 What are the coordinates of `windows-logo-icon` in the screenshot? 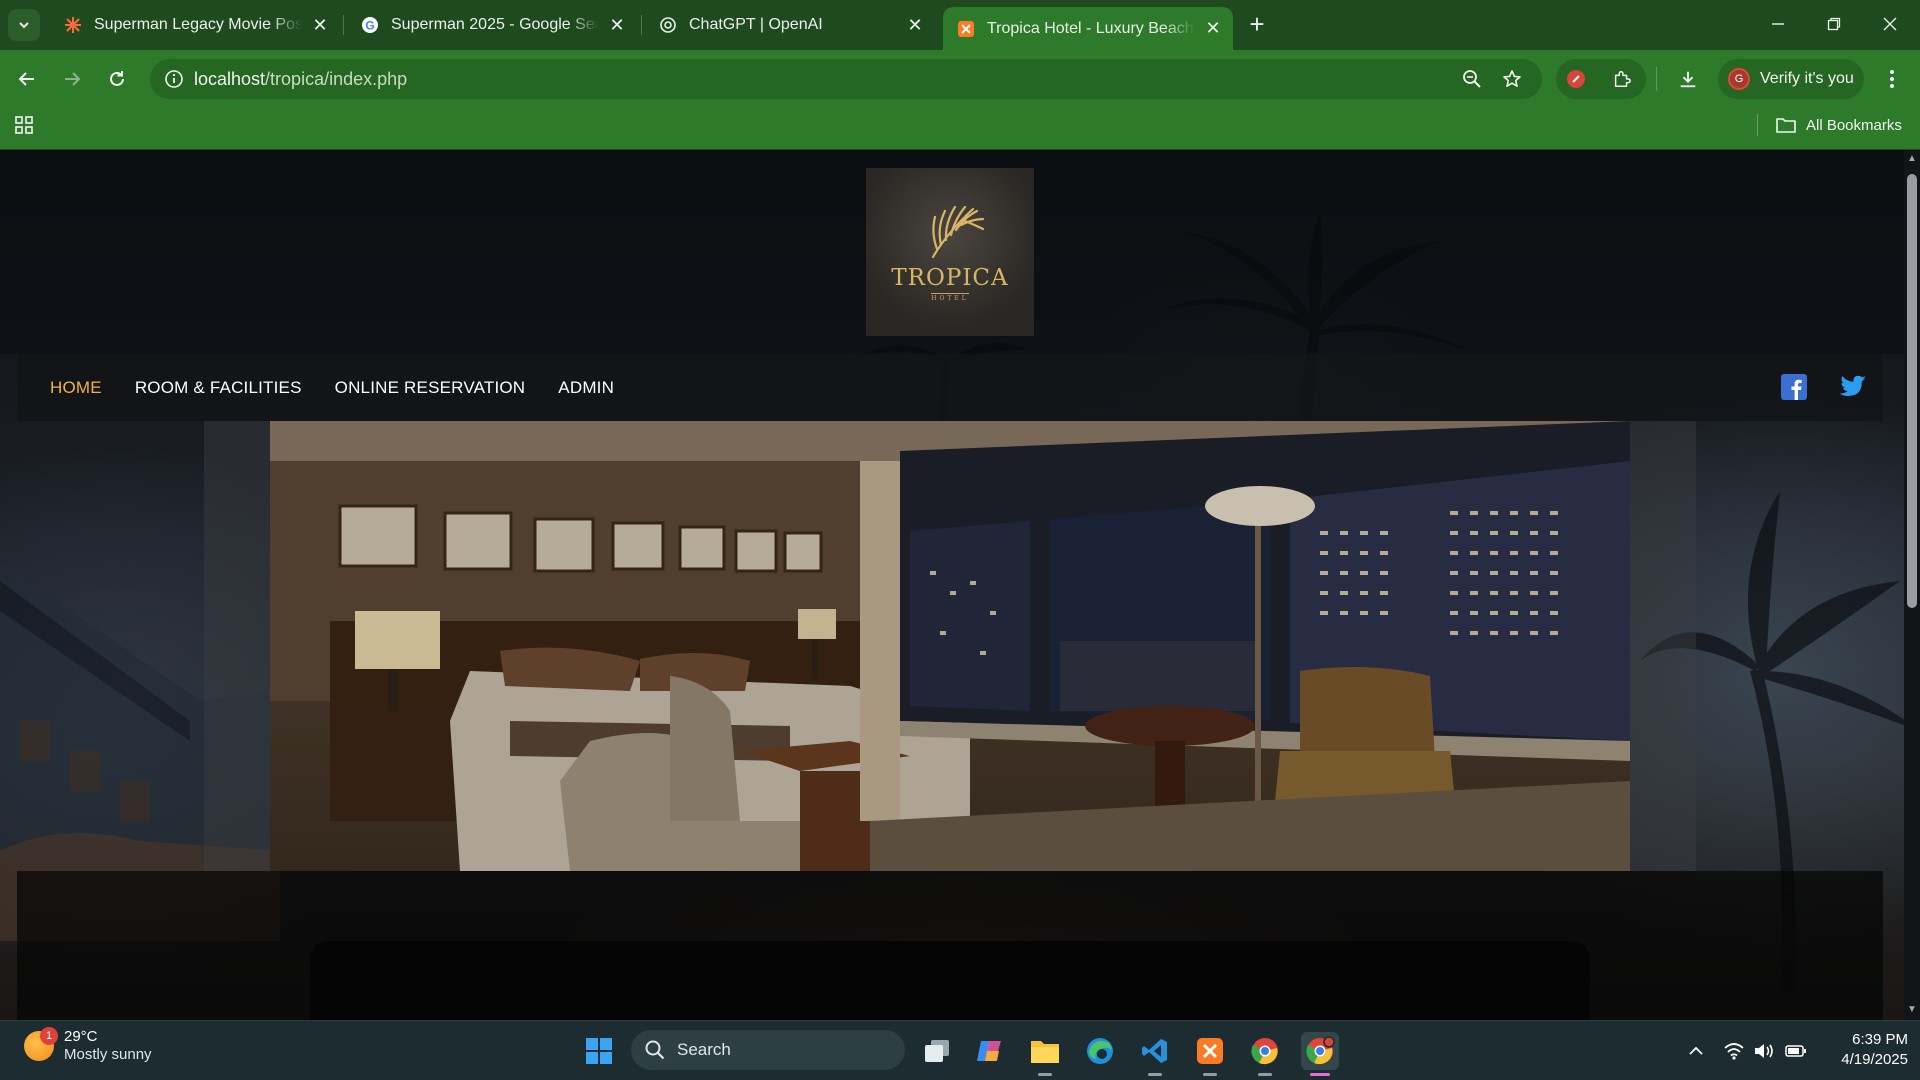 It's located at (599, 1051).